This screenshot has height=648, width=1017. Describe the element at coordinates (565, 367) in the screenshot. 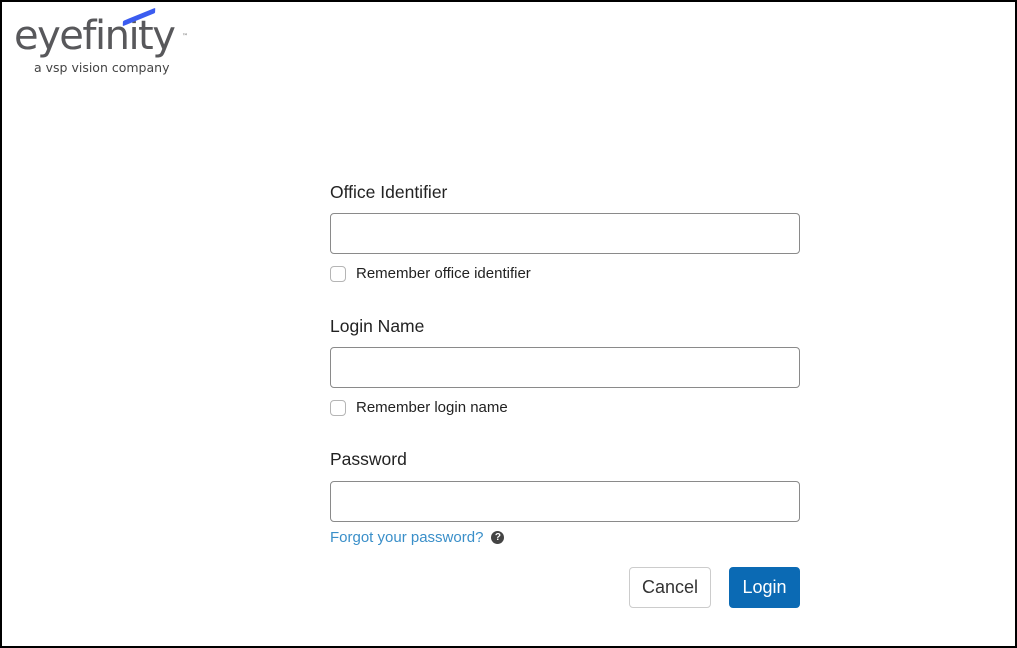

I see `login-name-input` at that location.